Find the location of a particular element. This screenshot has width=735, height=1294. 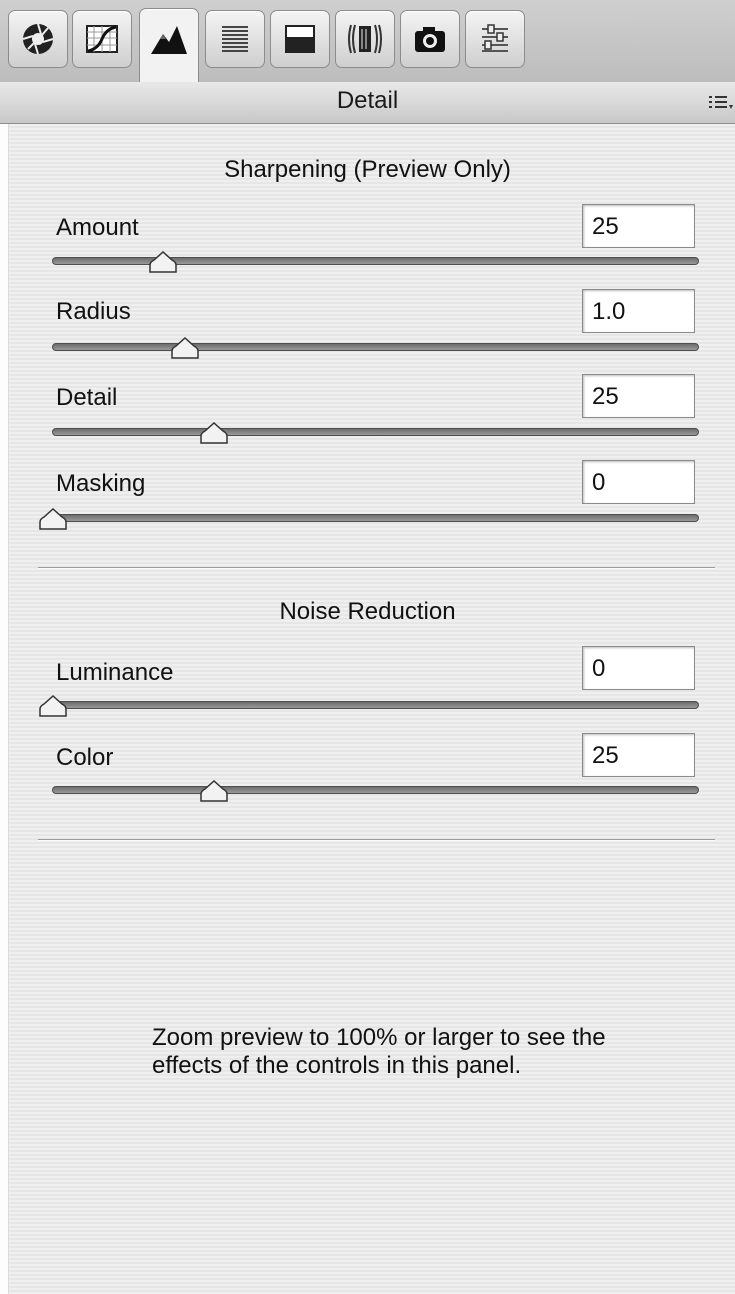

curve-icon is located at coordinates (102, 39).